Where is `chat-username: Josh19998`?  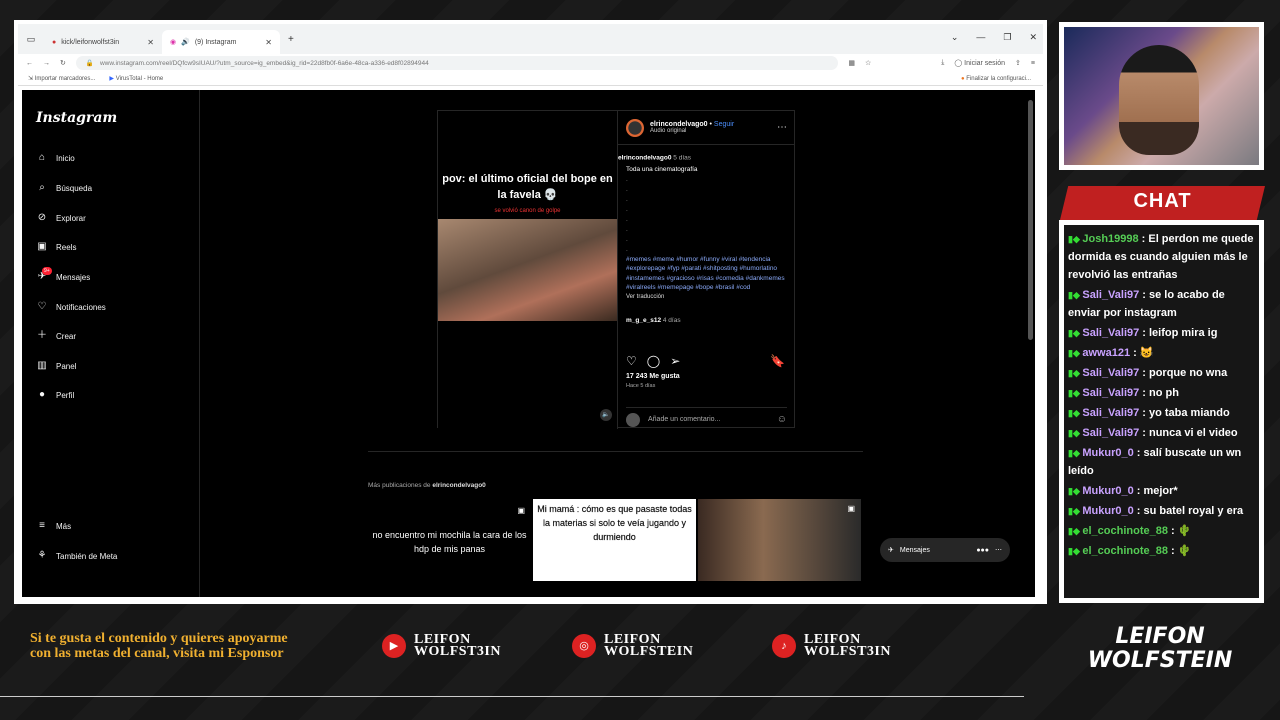 chat-username: Josh19998 is located at coordinates (1110, 239).